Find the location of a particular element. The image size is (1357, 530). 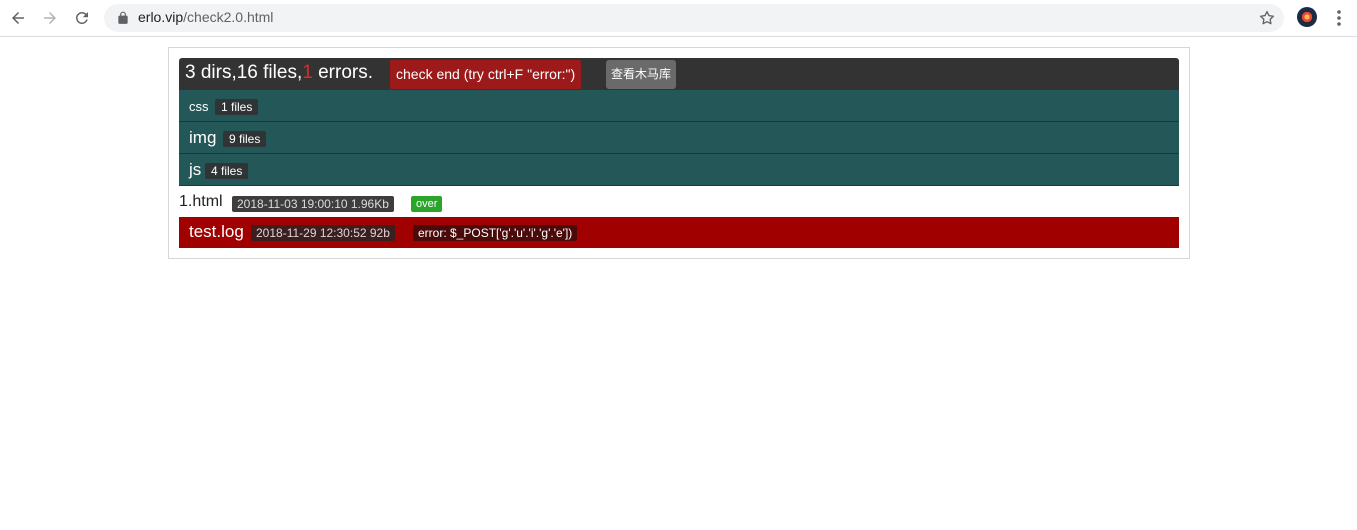

file-row: 1.html 2018-11-03 19:00:10 1.96Kb over is located at coordinates (679, 202).